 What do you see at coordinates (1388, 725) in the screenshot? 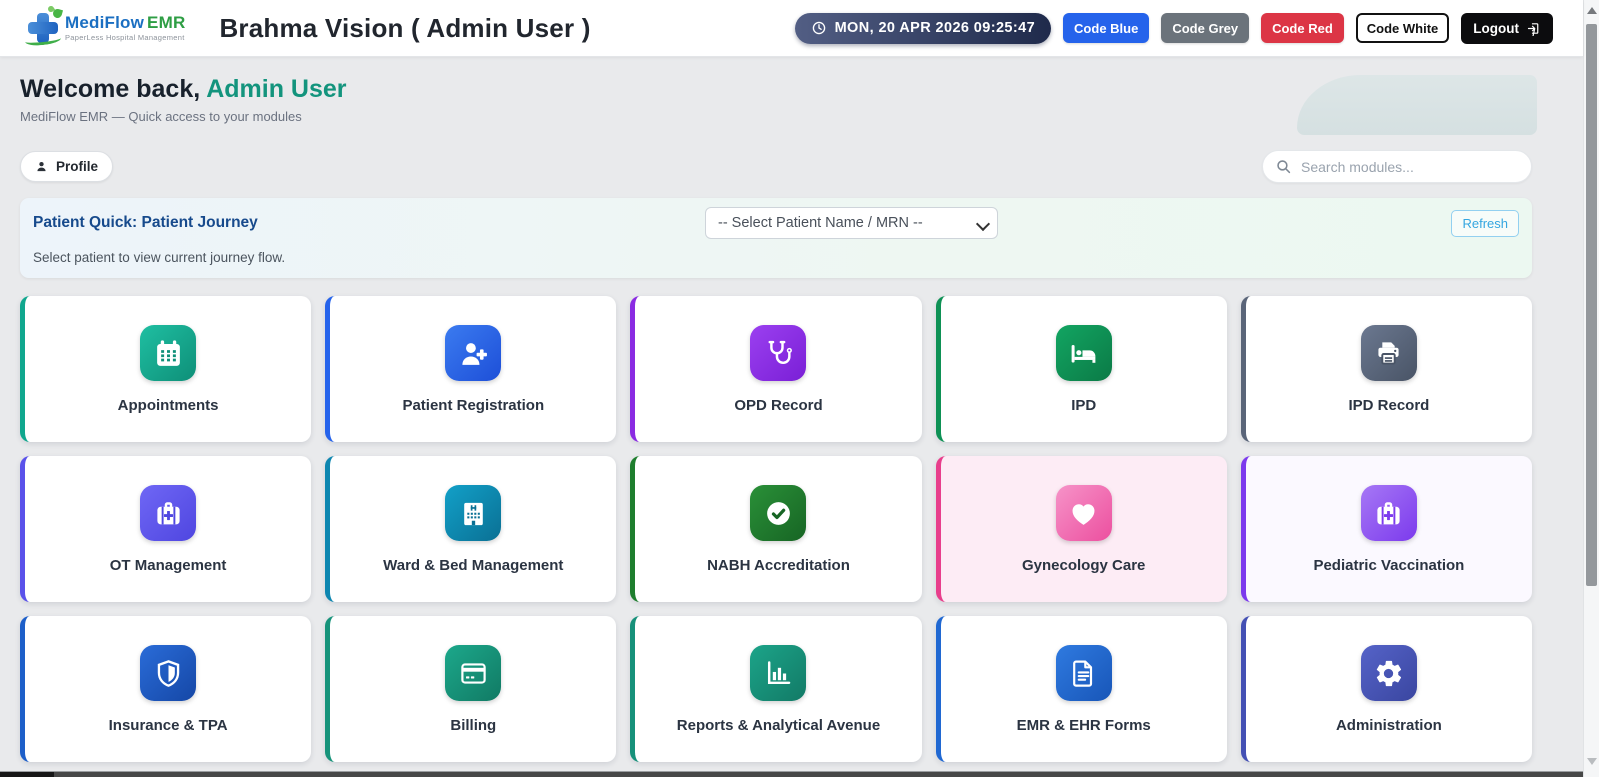
I see `module-label: Administration` at bounding box center [1388, 725].